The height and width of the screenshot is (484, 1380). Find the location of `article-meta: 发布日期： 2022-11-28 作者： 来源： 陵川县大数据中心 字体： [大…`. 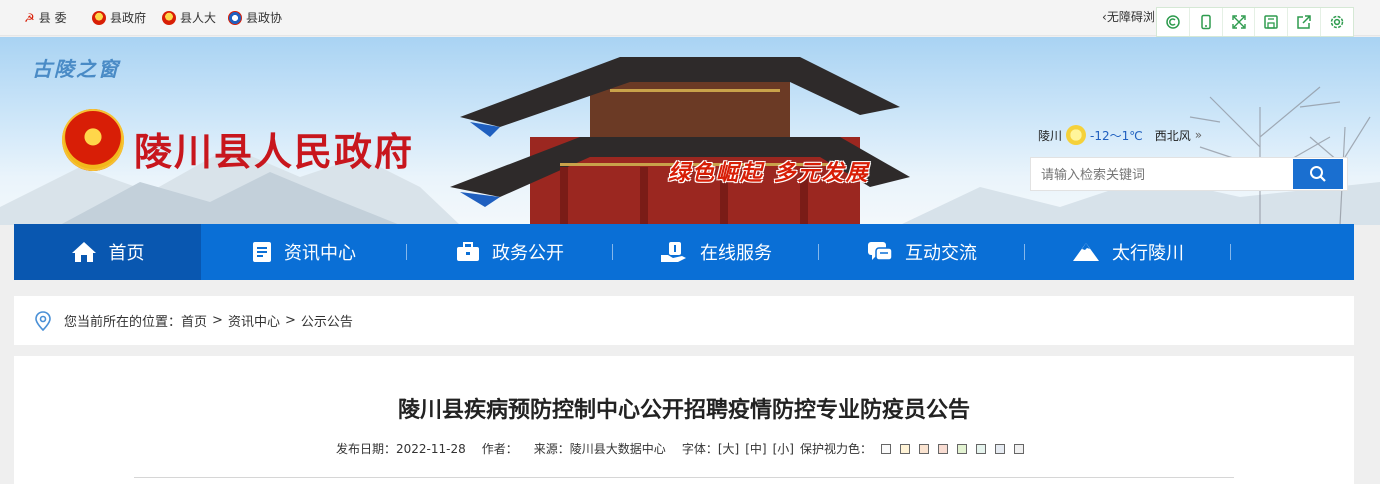

article-meta: 发布日期： 2022-11-28 作者： 来源： 陵川县大数据中心 字体： [大… is located at coordinates (680, 448).